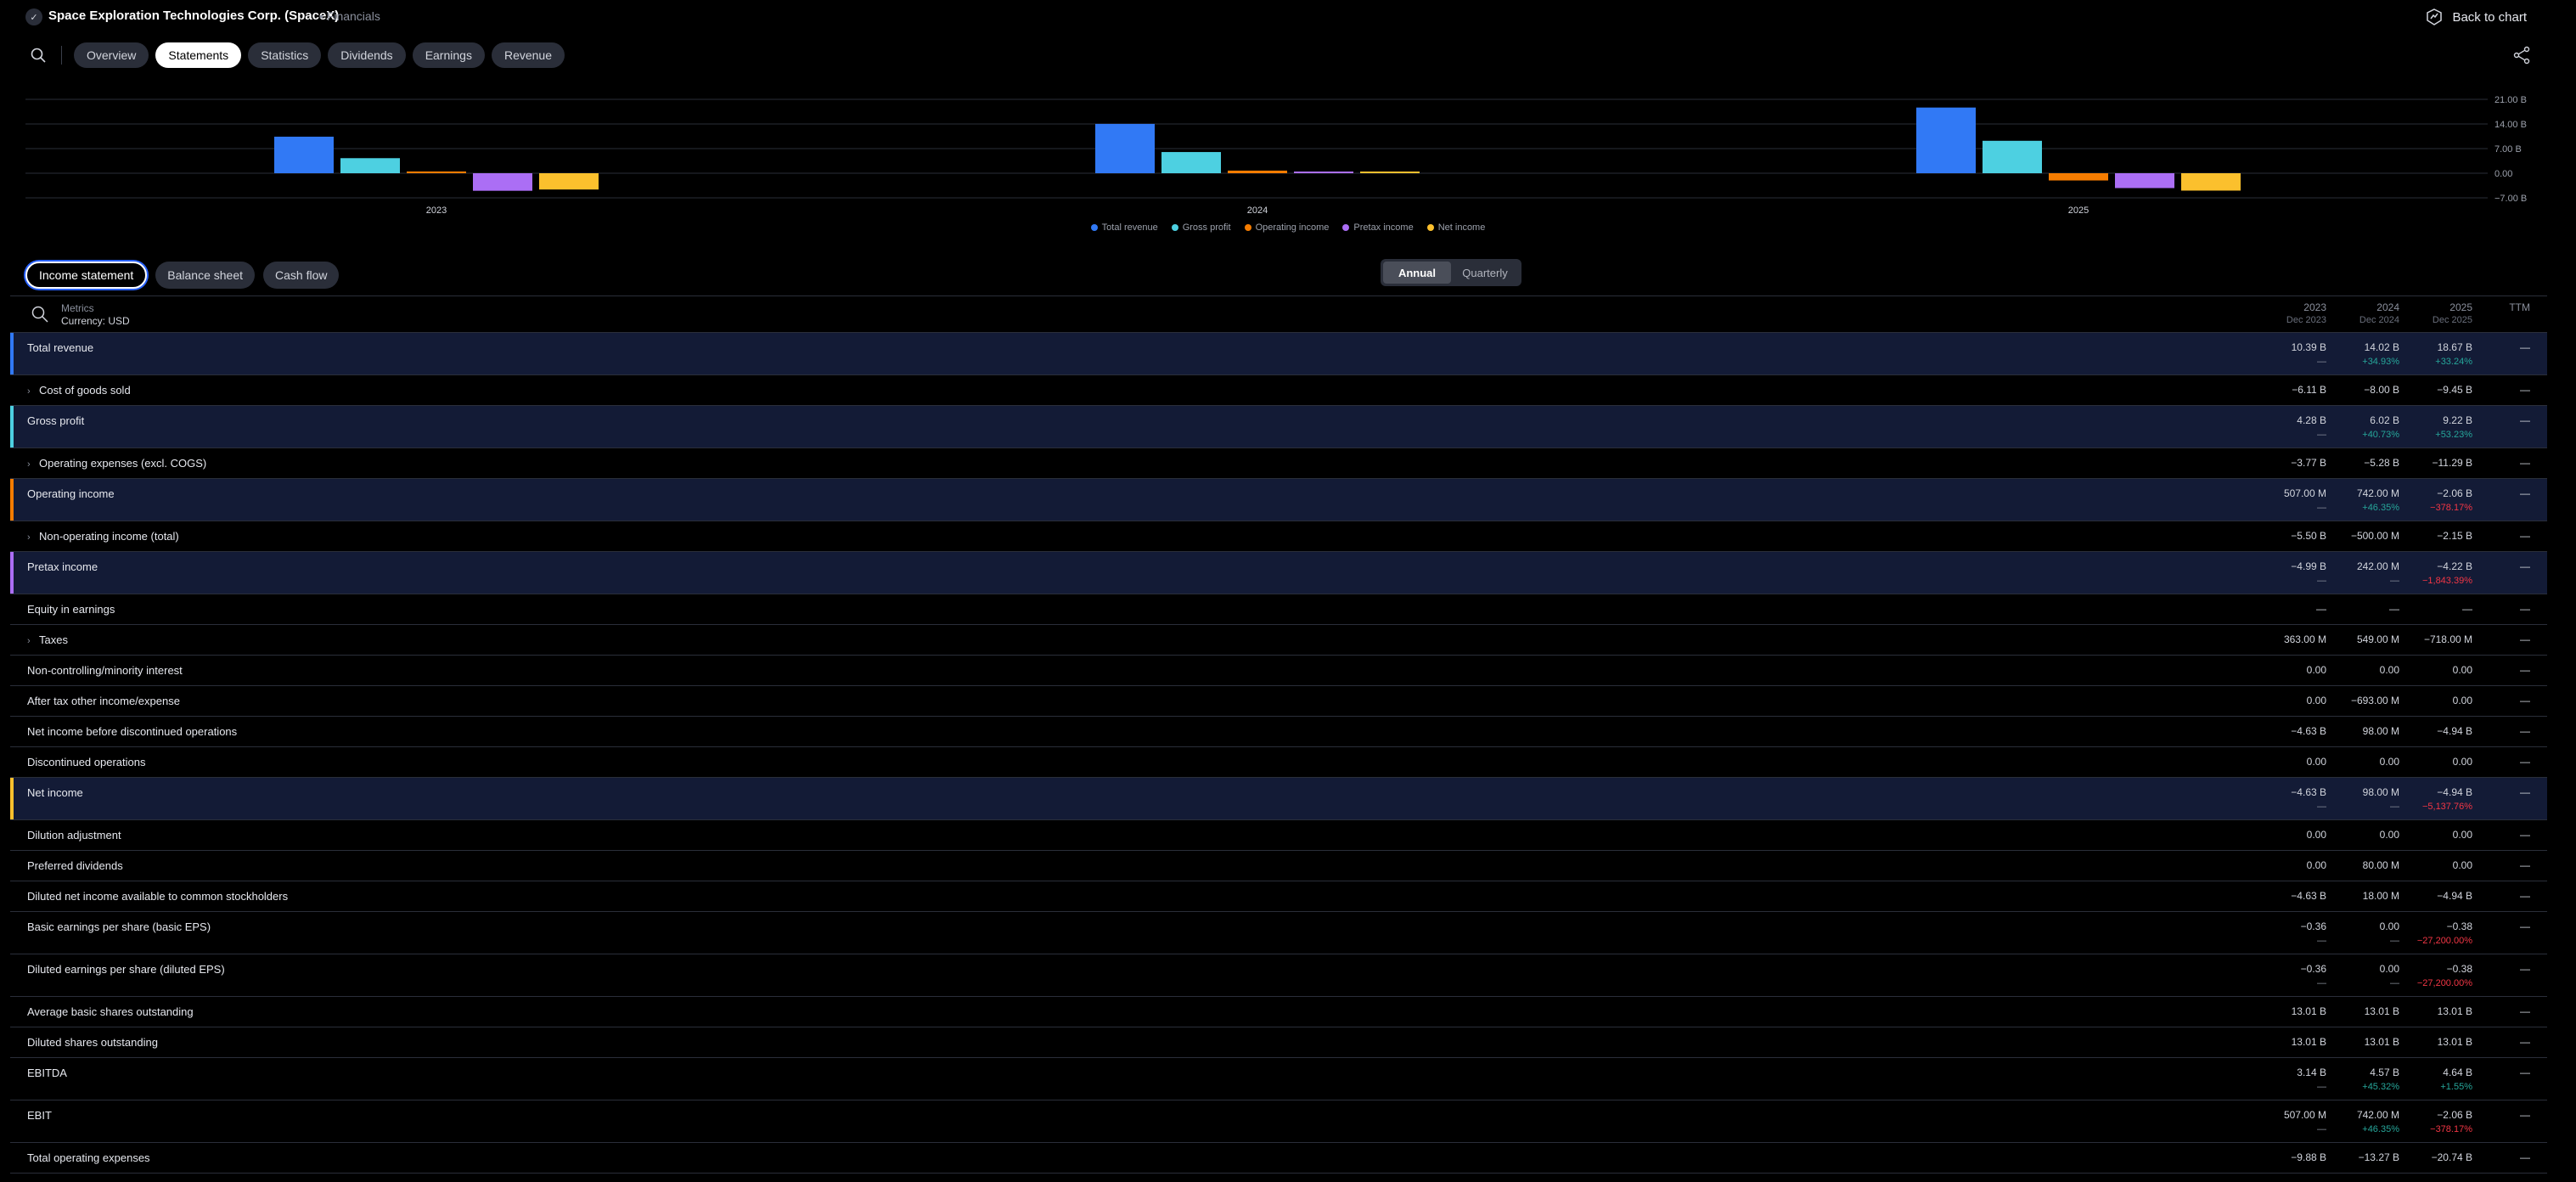 Image resolution: width=2576 pixels, height=1182 pixels. Describe the element at coordinates (448, 55) in the screenshot. I see `tab-earnings: Earnings` at that location.